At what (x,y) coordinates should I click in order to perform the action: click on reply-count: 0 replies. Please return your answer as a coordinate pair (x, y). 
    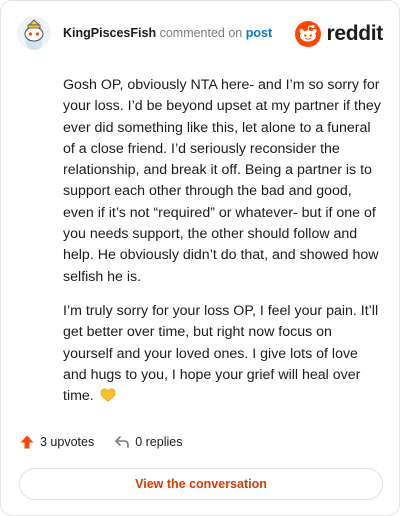
    Looking at the image, I should click on (159, 442).